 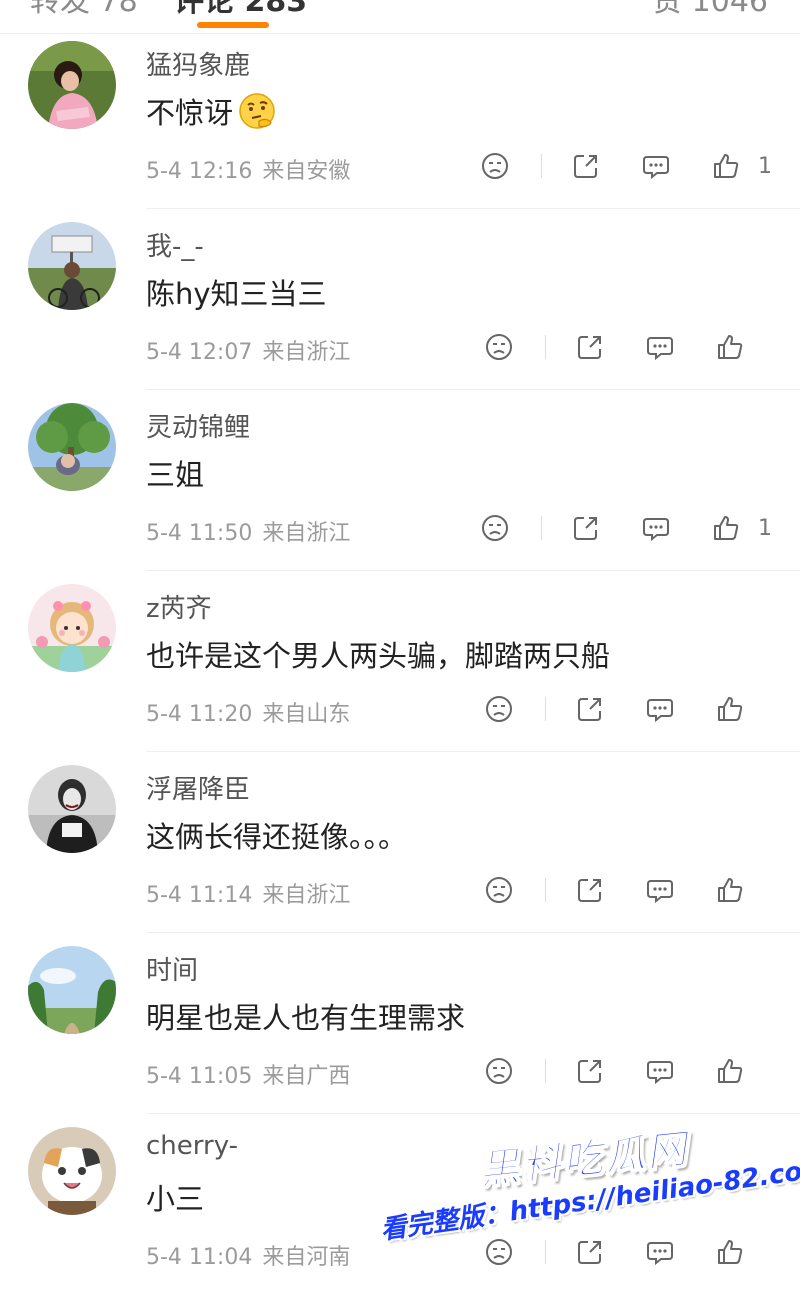 I want to click on comment-username: 我-_-, so click(x=175, y=244).